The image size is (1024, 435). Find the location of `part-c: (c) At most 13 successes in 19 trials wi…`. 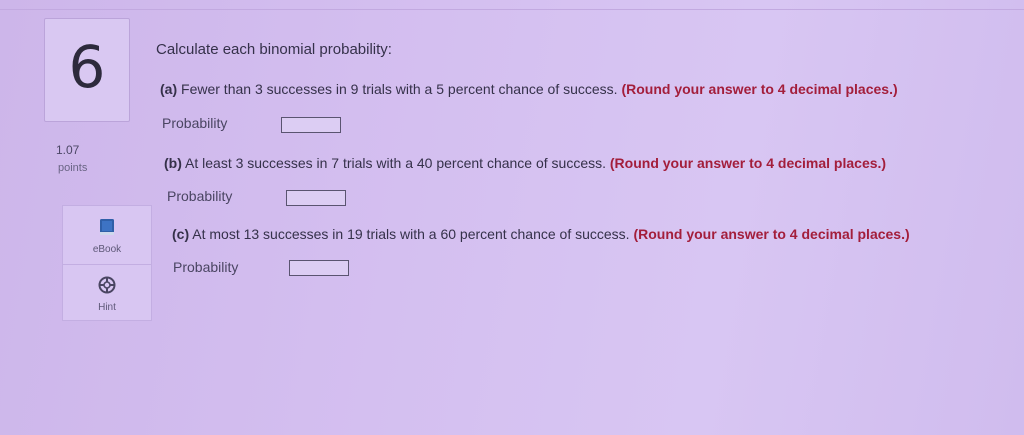

part-c: (c) At most 13 successes in 19 trials wi… is located at coordinates (541, 234).